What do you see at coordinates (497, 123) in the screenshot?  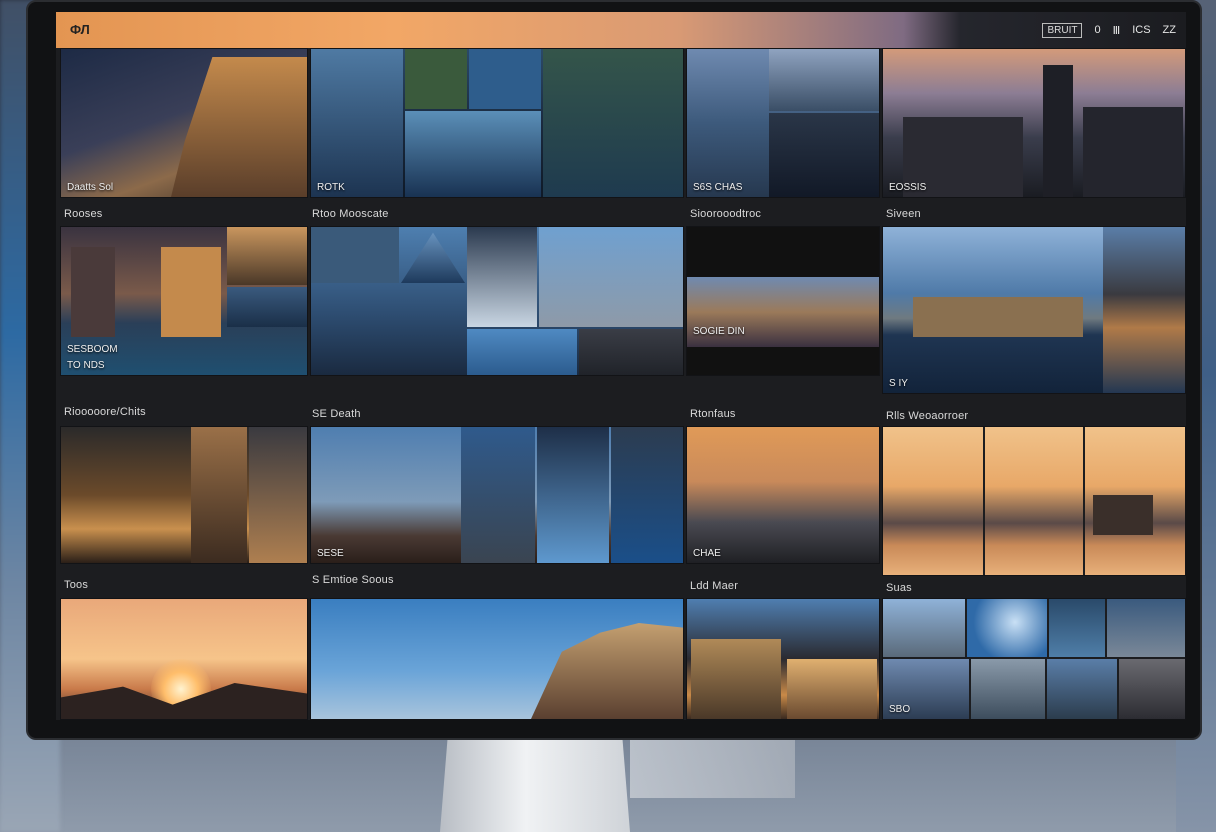 I see `photo-tile: ROTK` at bounding box center [497, 123].